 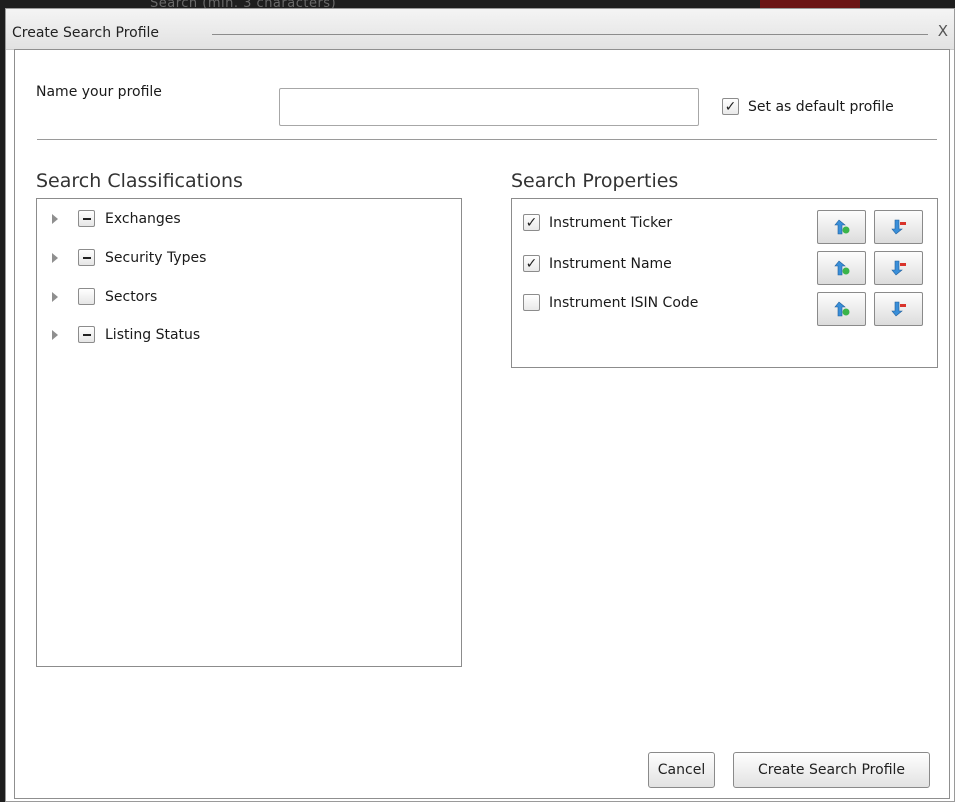 What do you see at coordinates (624, 302) in the screenshot?
I see `property-label: Instrument ISIN Code` at bounding box center [624, 302].